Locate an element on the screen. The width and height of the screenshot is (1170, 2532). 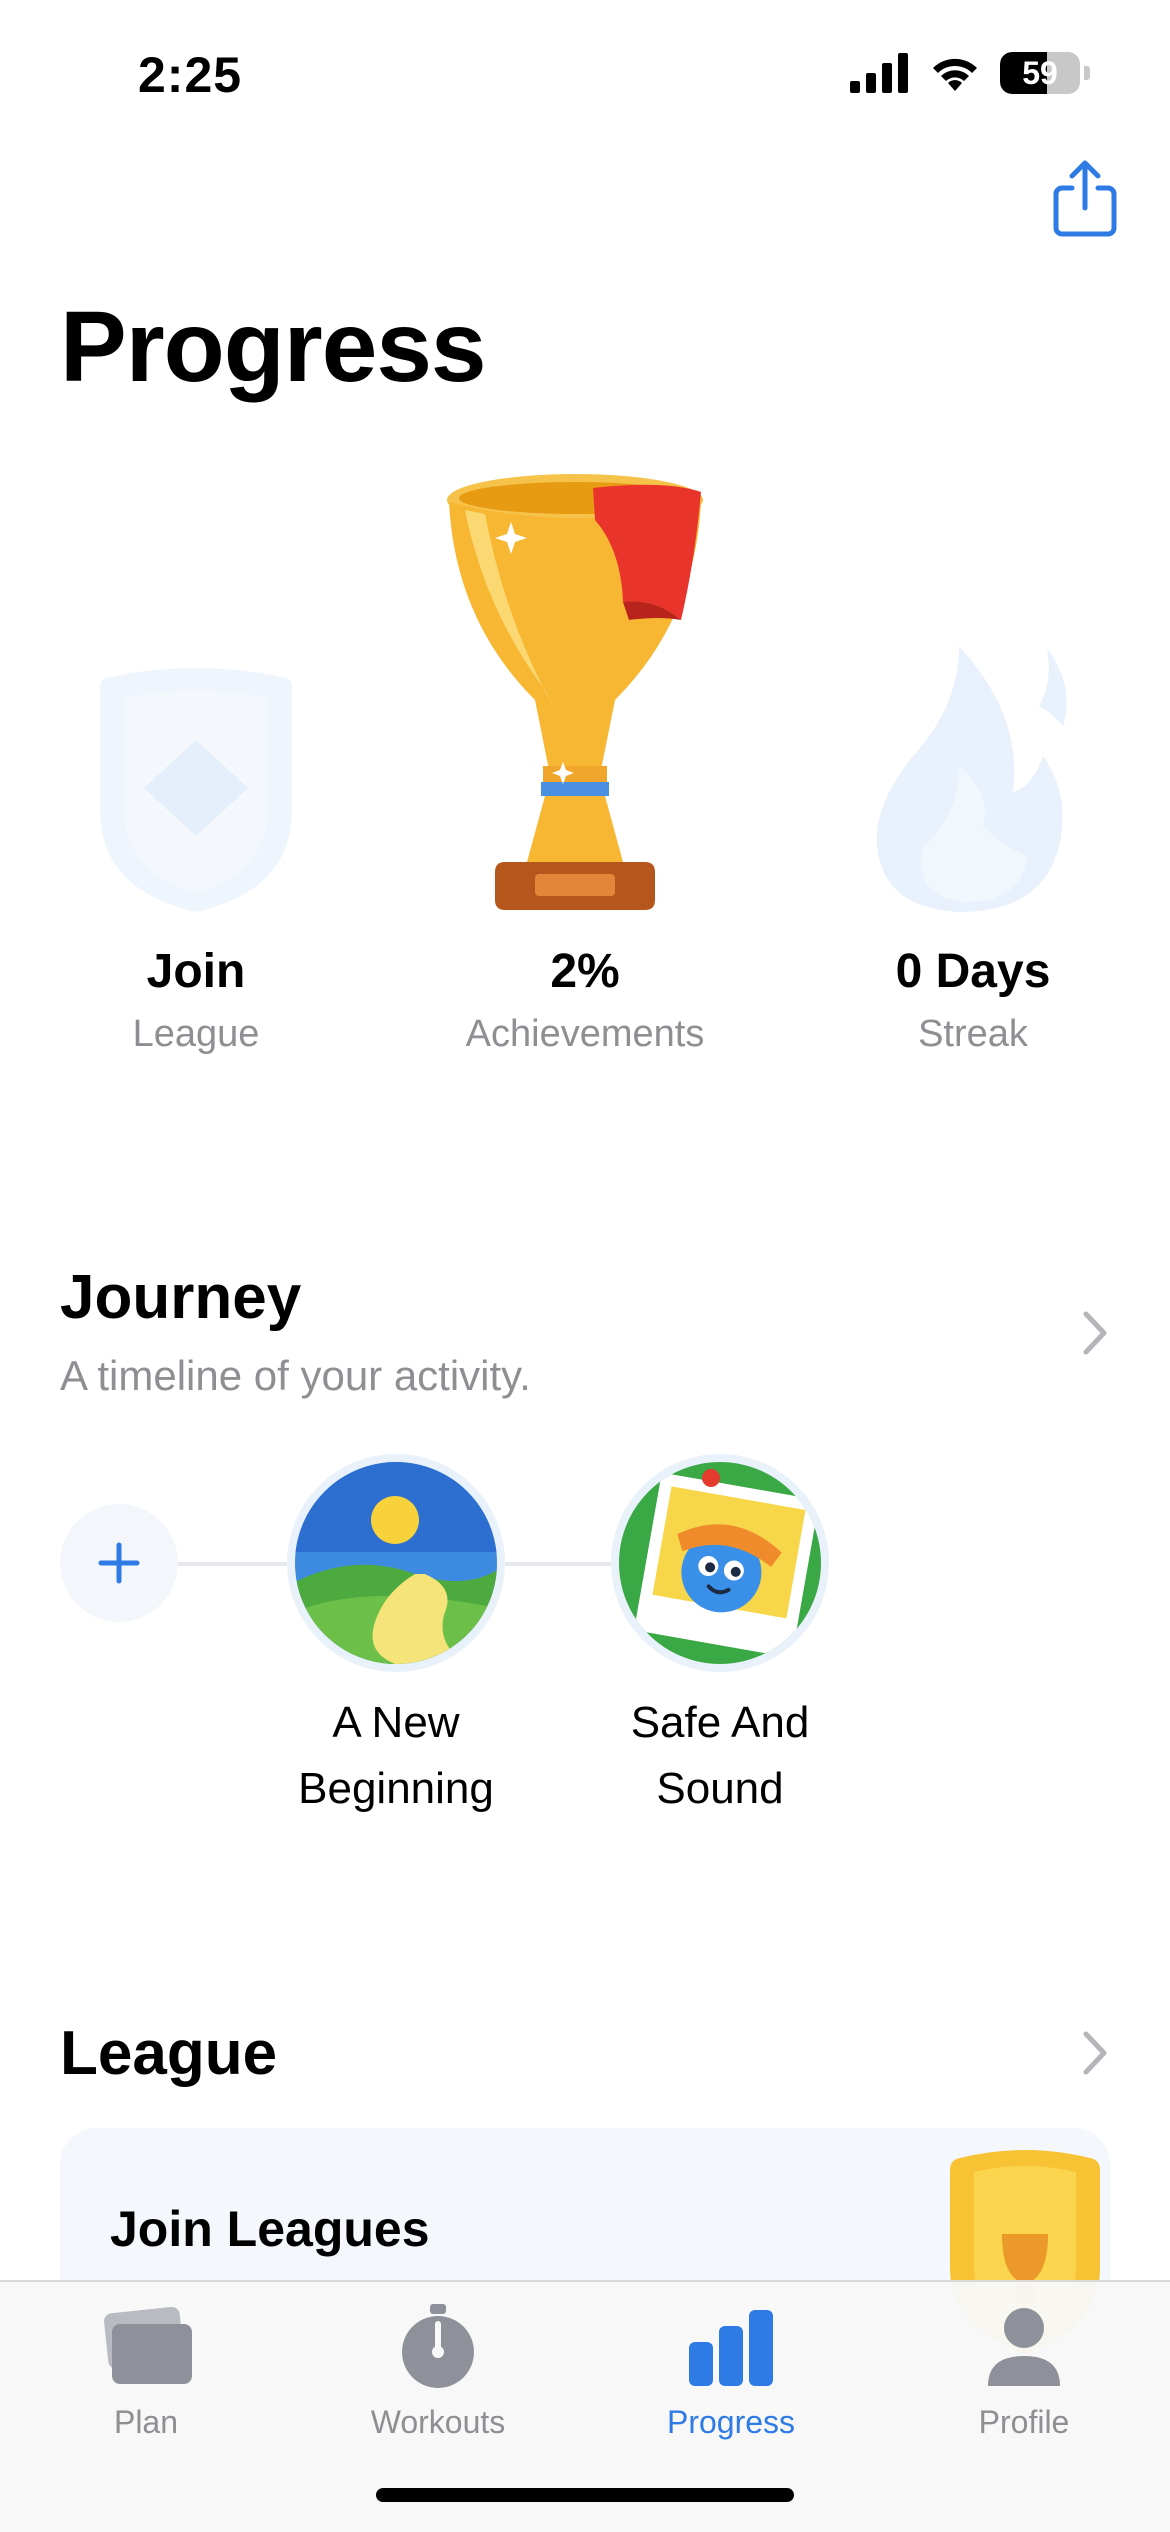
tab-plan: Plan is located at coordinates (146, 2371).